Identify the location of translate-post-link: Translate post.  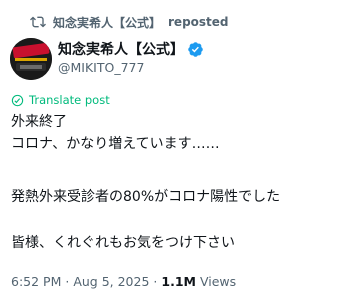
(60, 100).